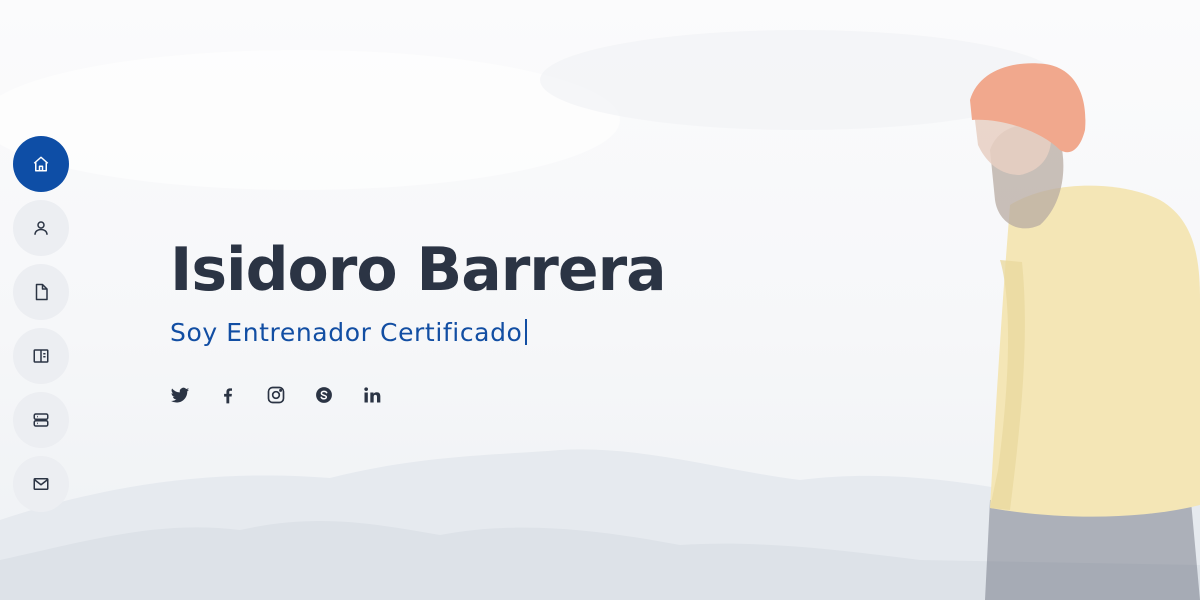  What do you see at coordinates (41, 324) in the screenshot?
I see `side-navigation` at bounding box center [41, 324].